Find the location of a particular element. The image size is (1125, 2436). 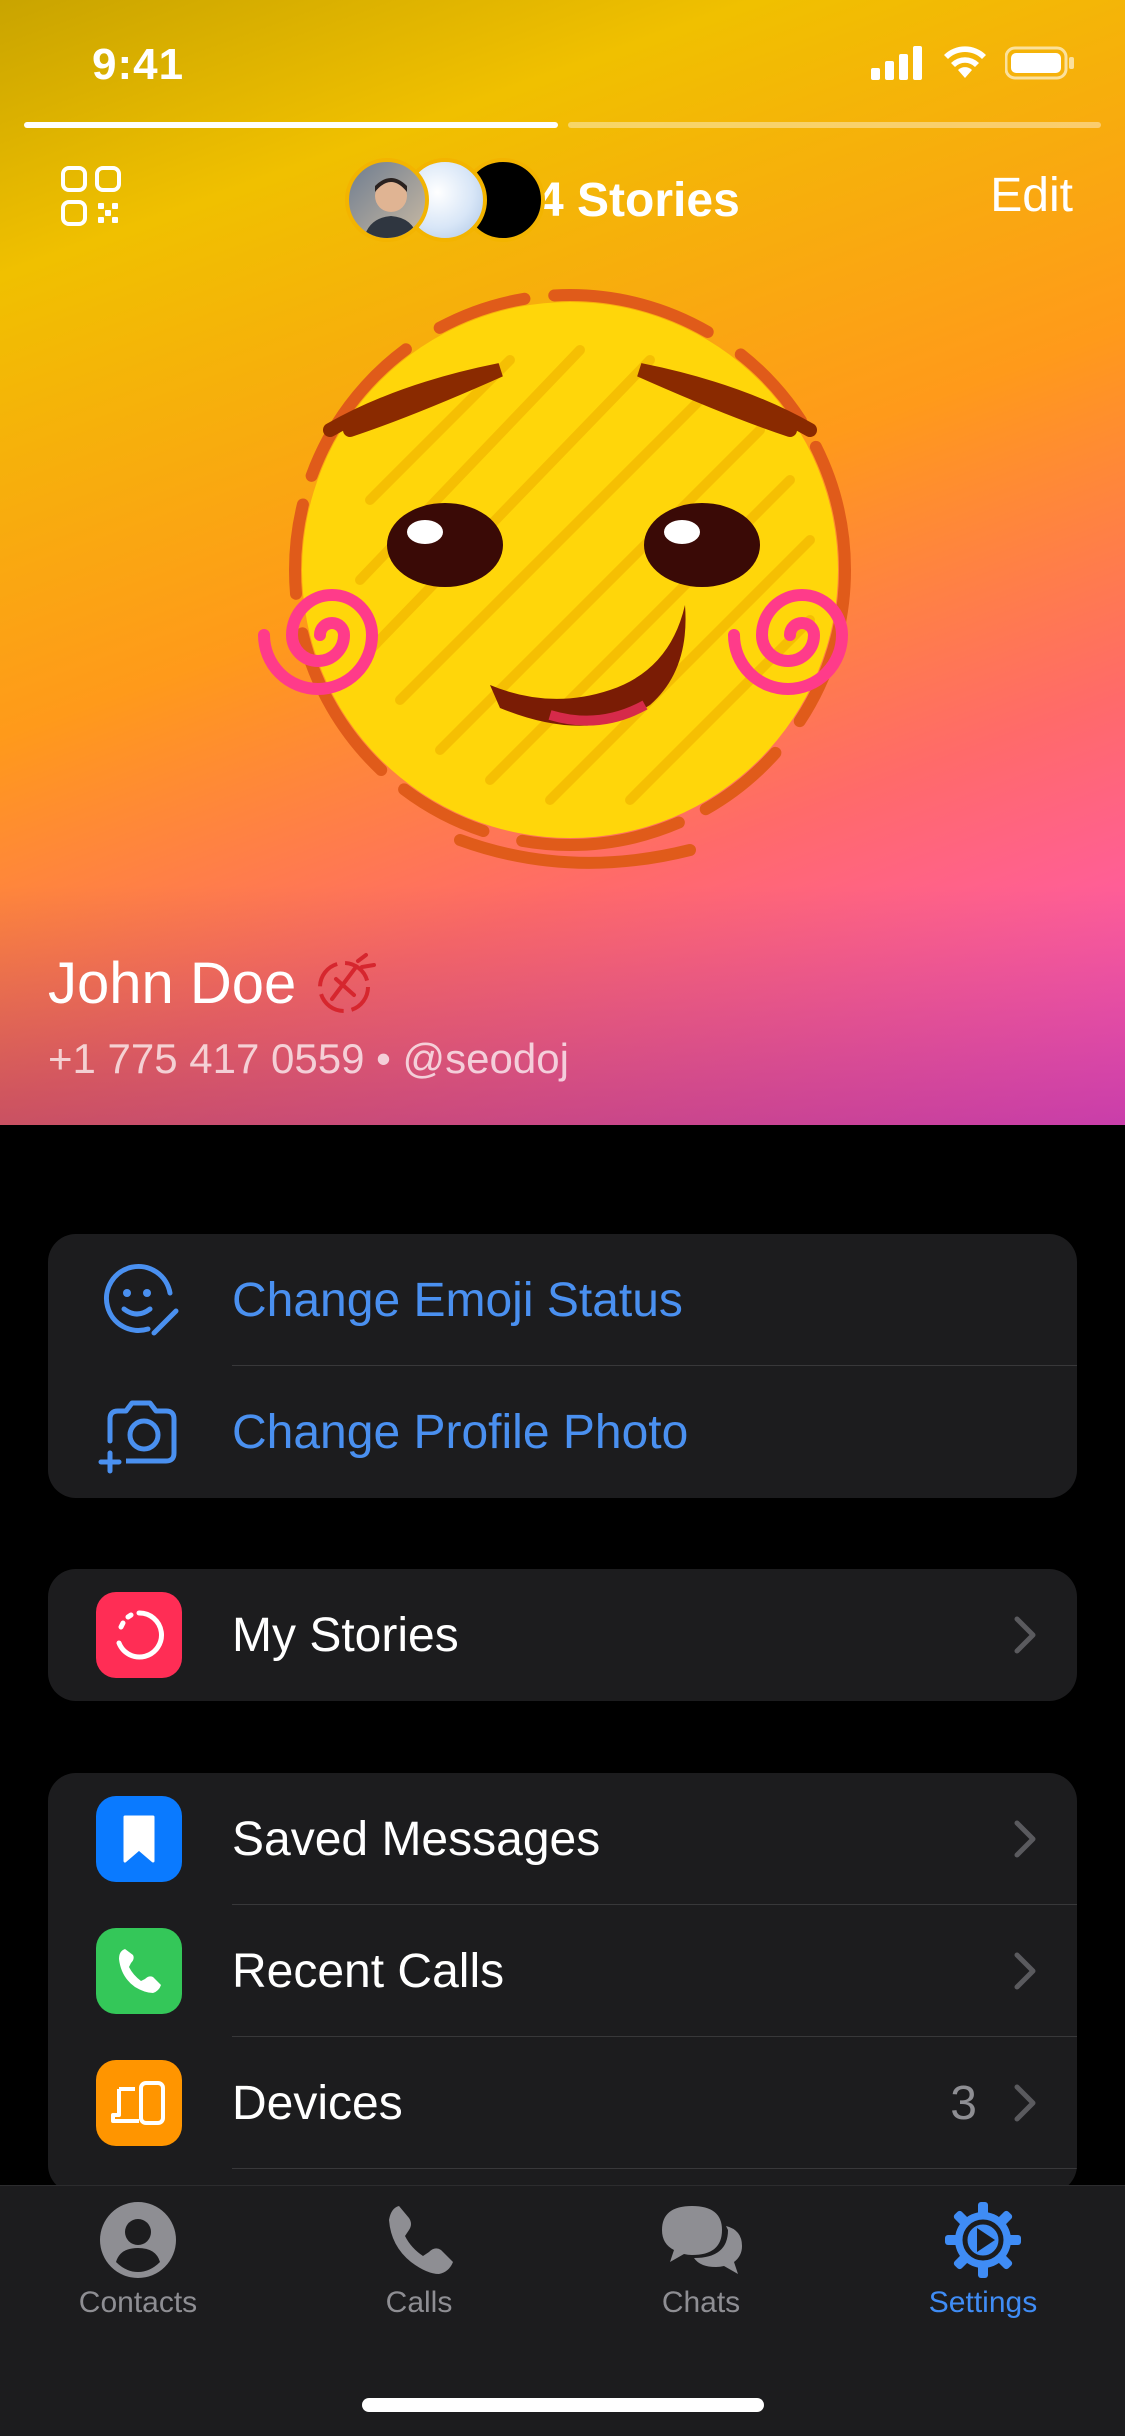

stories-group: My Stories is located at coordinates (562, 1635).